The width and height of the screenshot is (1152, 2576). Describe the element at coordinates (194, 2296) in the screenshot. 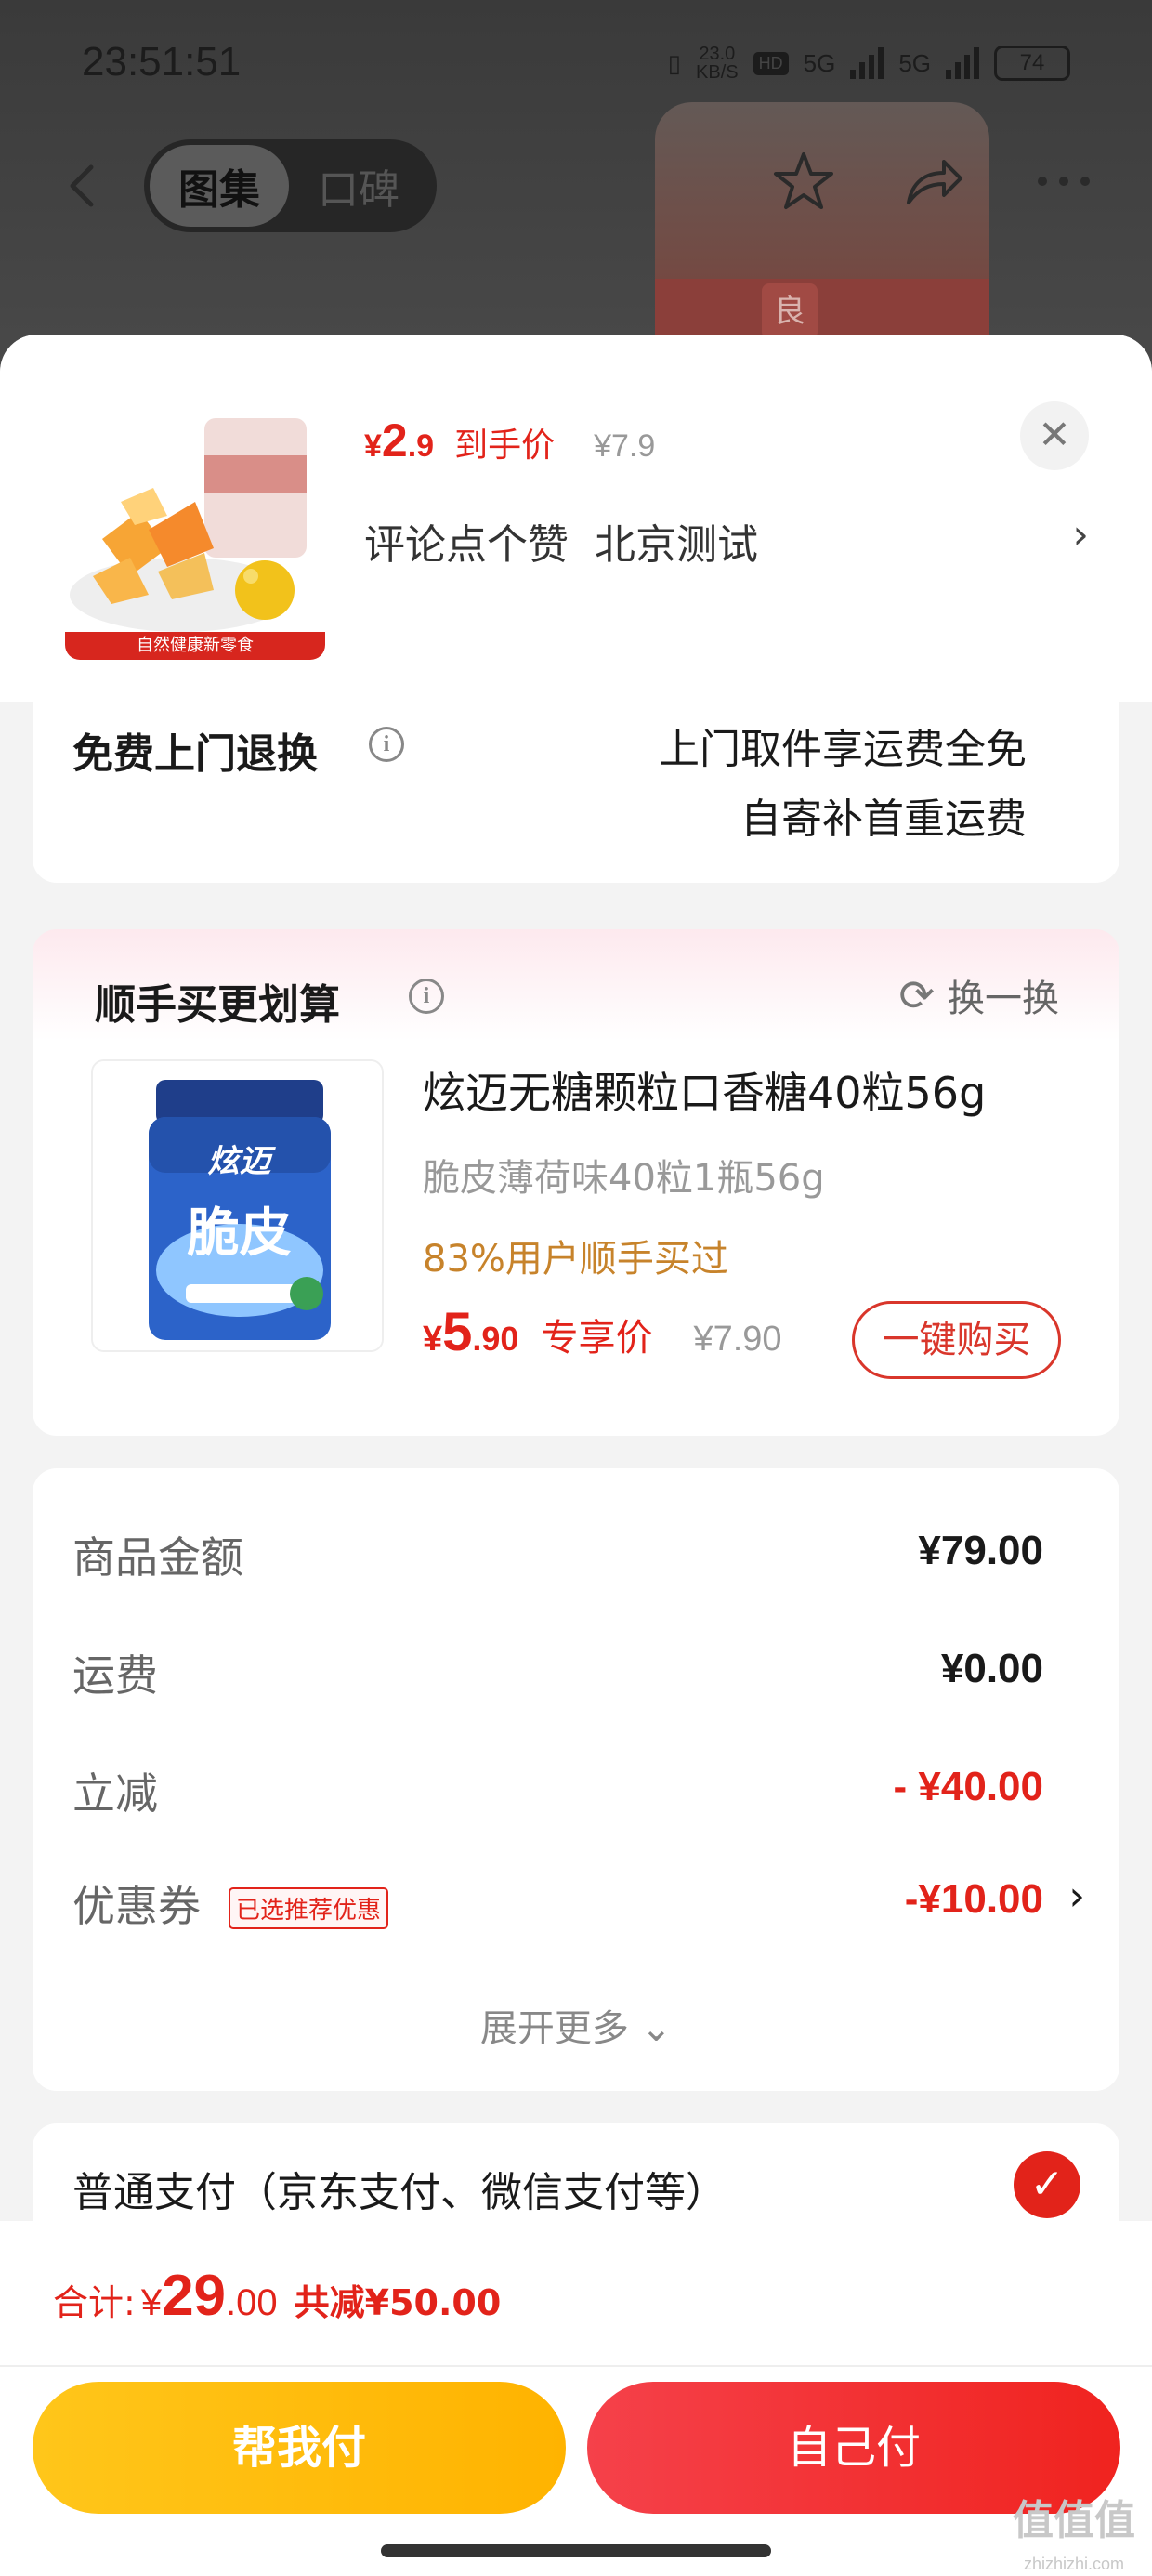

I see `total-integer: 29` at that location.